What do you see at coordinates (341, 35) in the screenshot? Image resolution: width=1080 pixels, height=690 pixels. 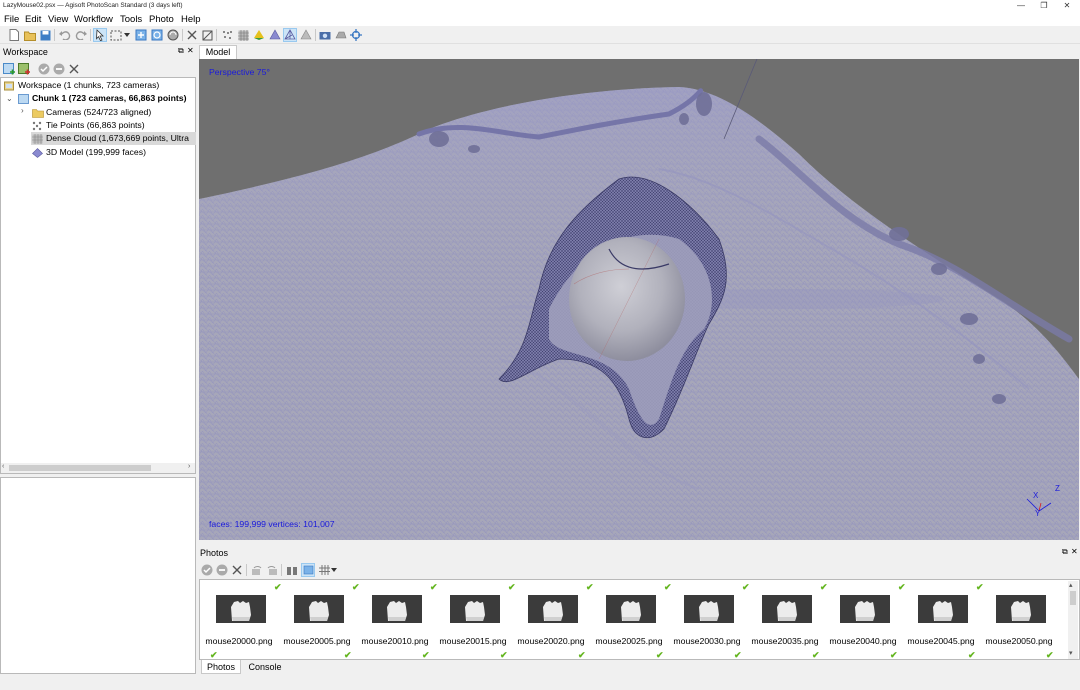 I see `show-region-icon` at bounding box center [341, 35].